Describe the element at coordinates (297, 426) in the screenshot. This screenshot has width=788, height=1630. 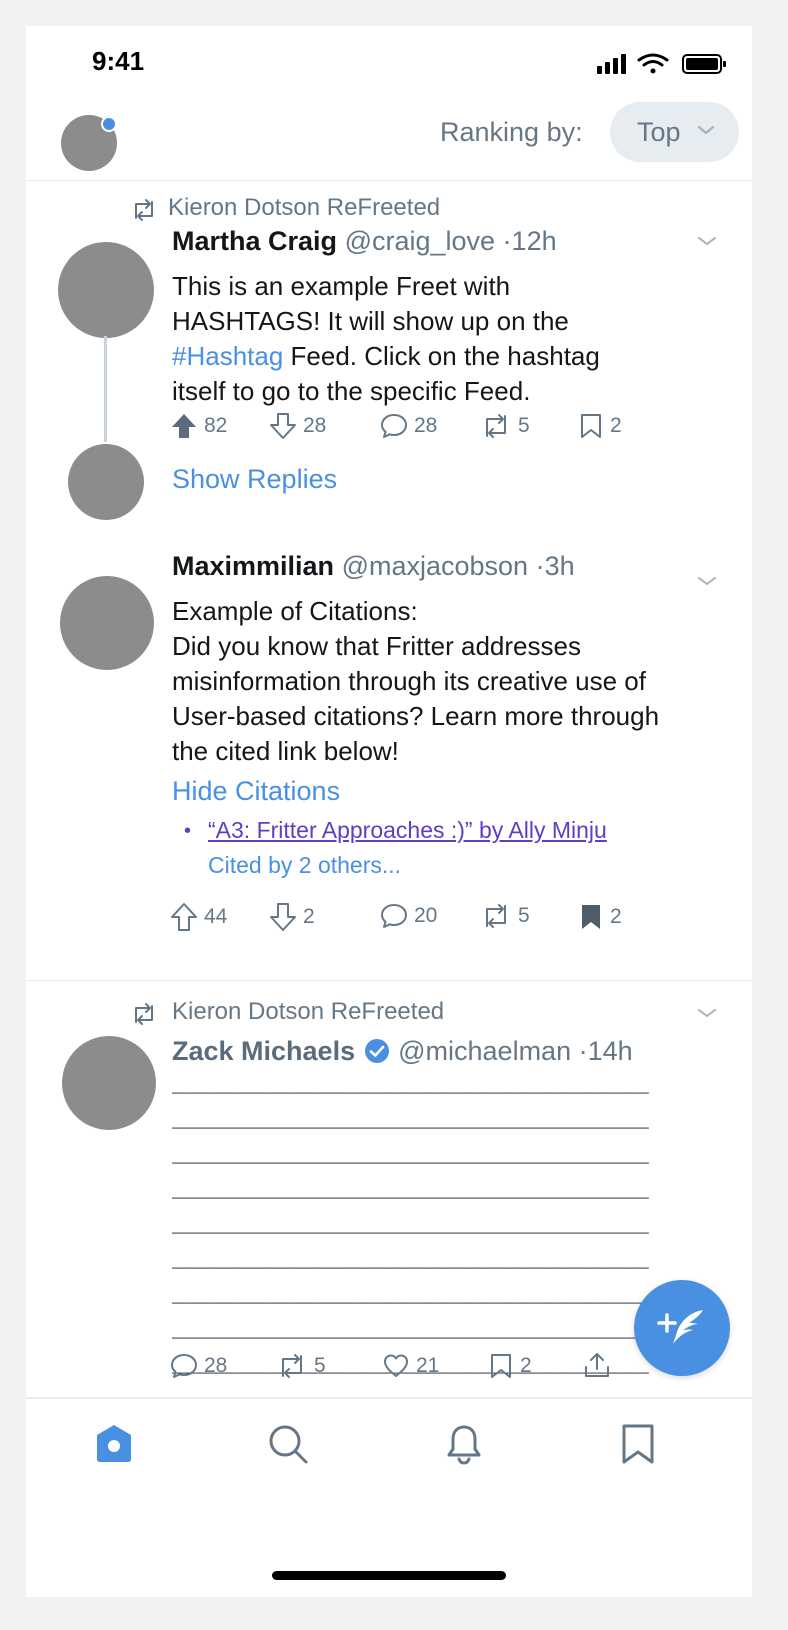
I see `downvote-button: 28` at that location.